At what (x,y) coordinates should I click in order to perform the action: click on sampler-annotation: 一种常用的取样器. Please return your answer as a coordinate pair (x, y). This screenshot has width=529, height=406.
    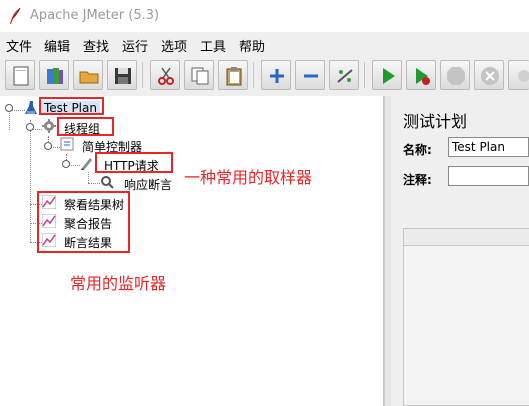
    Looking at the image, I should click on (248, 177).